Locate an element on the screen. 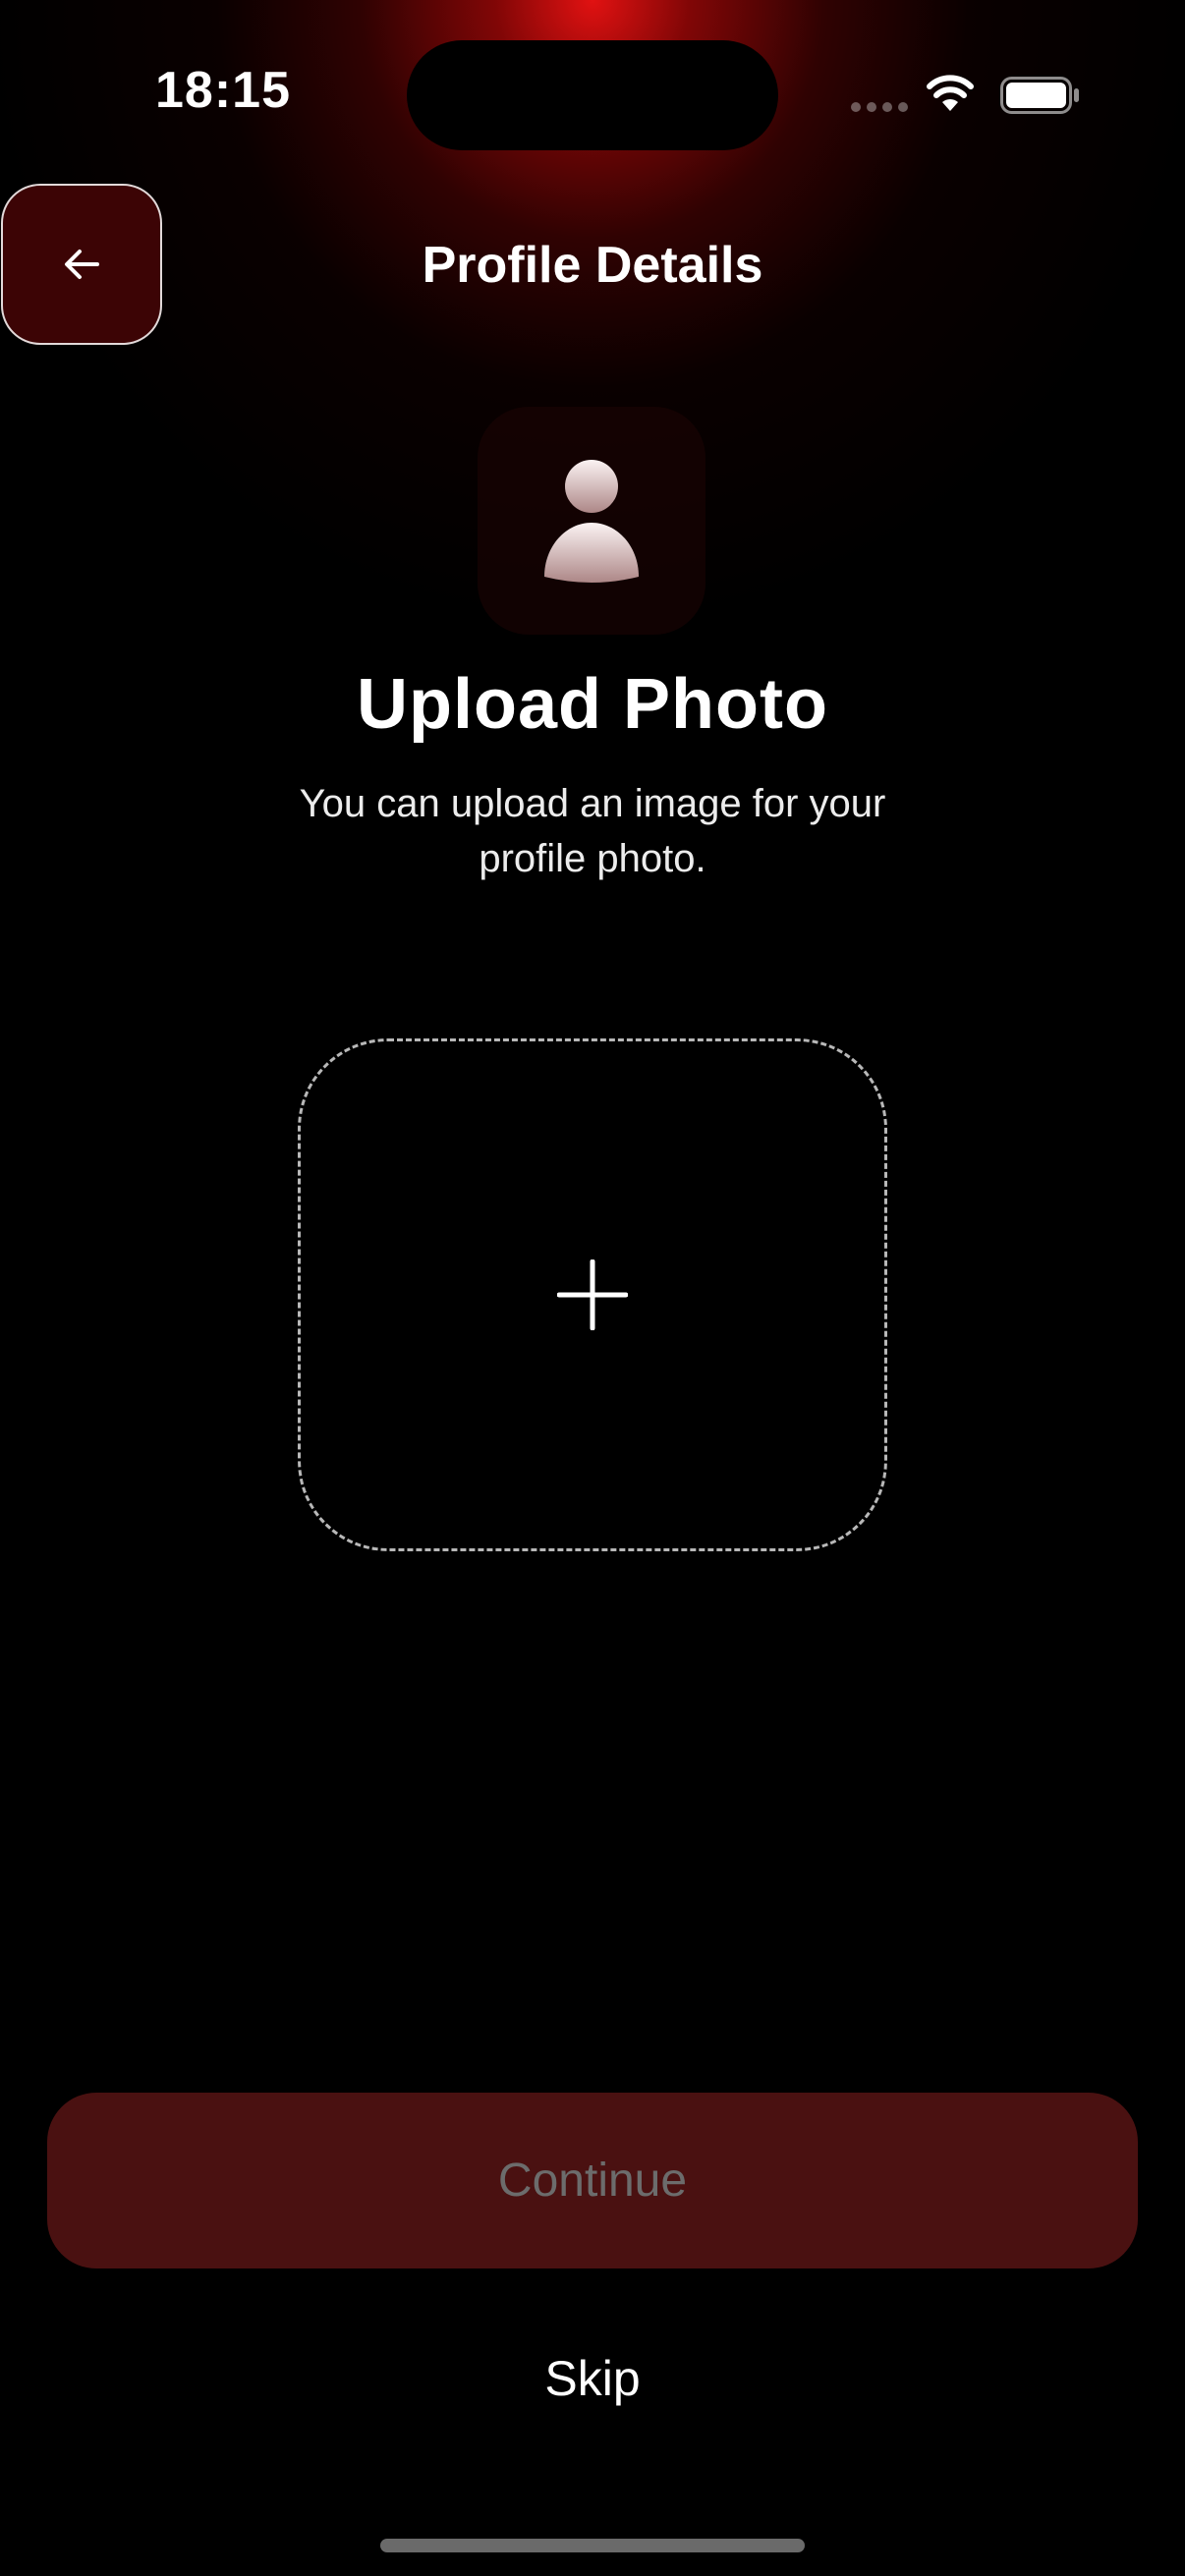 The image size is (1185, 2576). cellular-signal-icon is located at coordinates (880, 107).